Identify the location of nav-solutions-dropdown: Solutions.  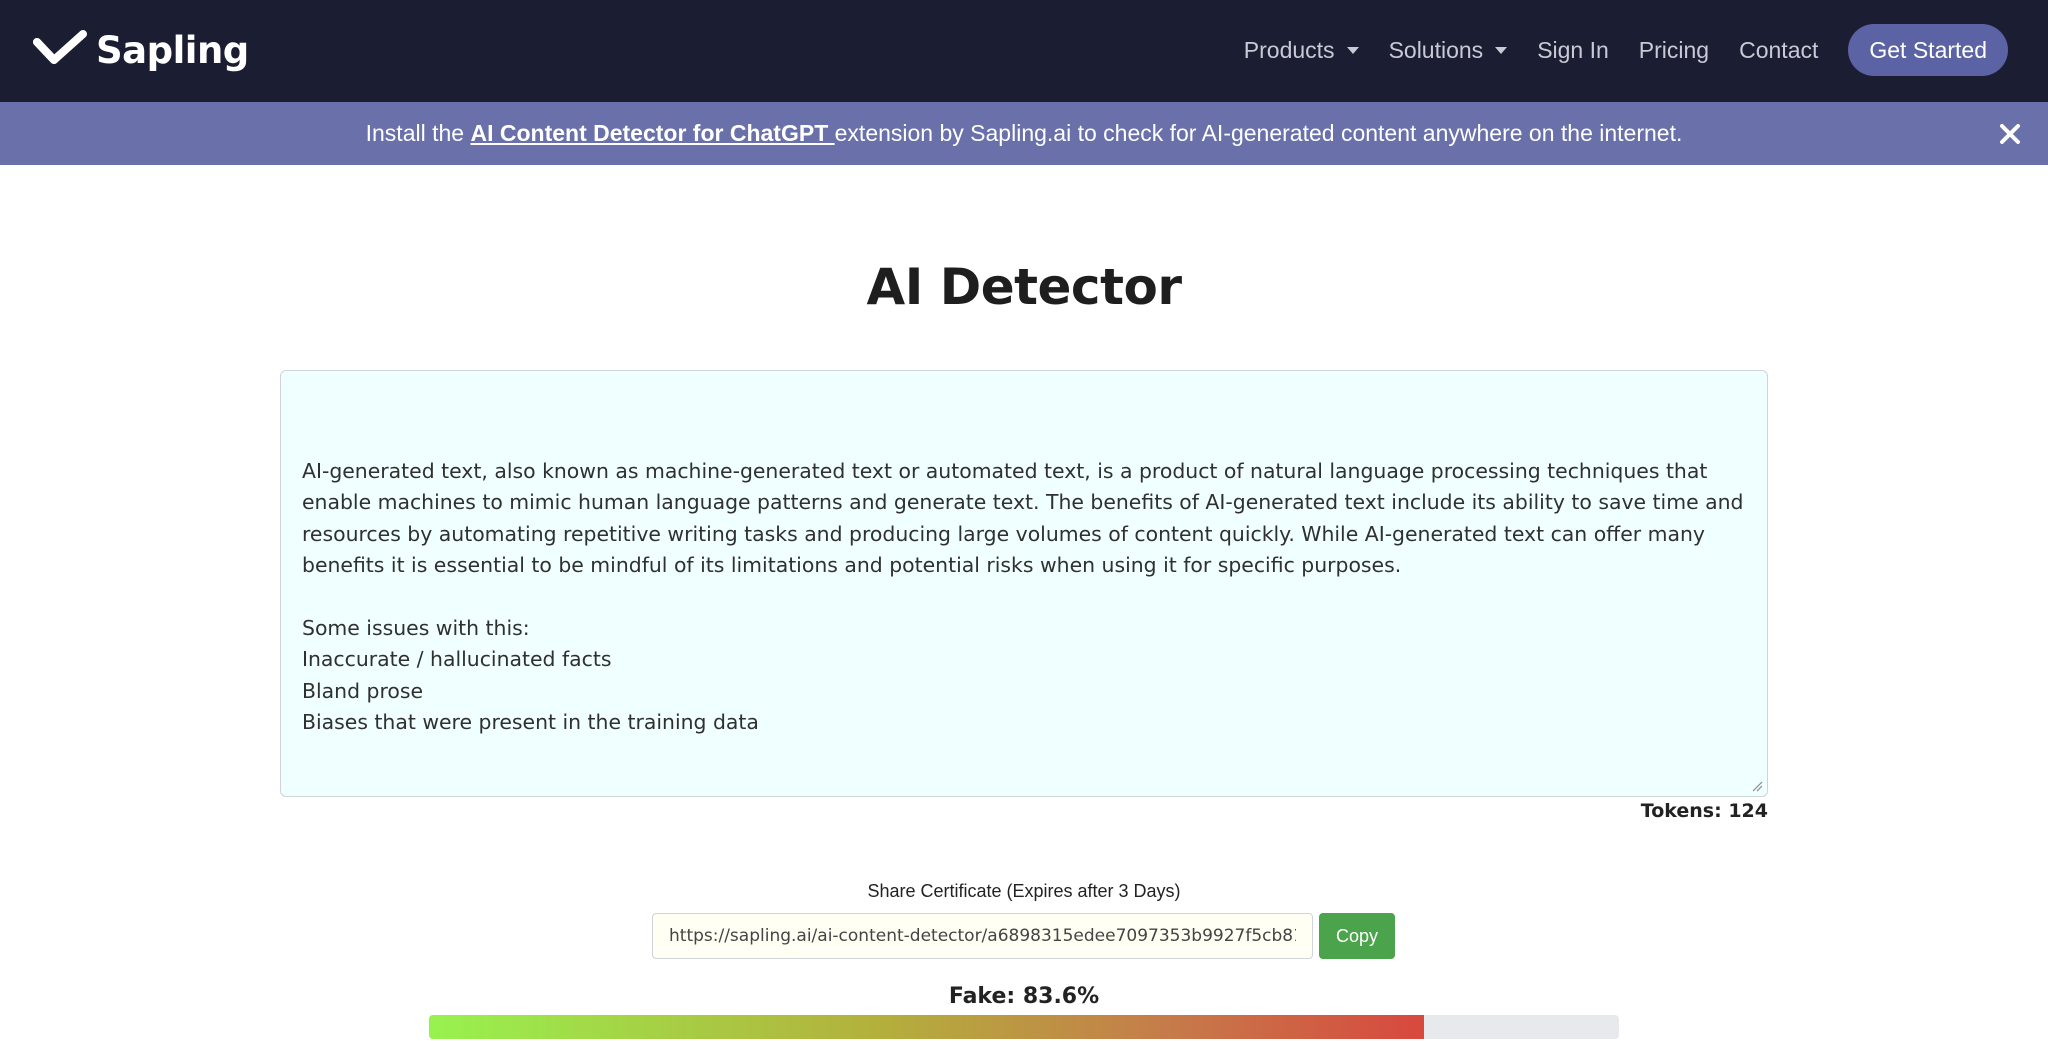
(1448, 50).